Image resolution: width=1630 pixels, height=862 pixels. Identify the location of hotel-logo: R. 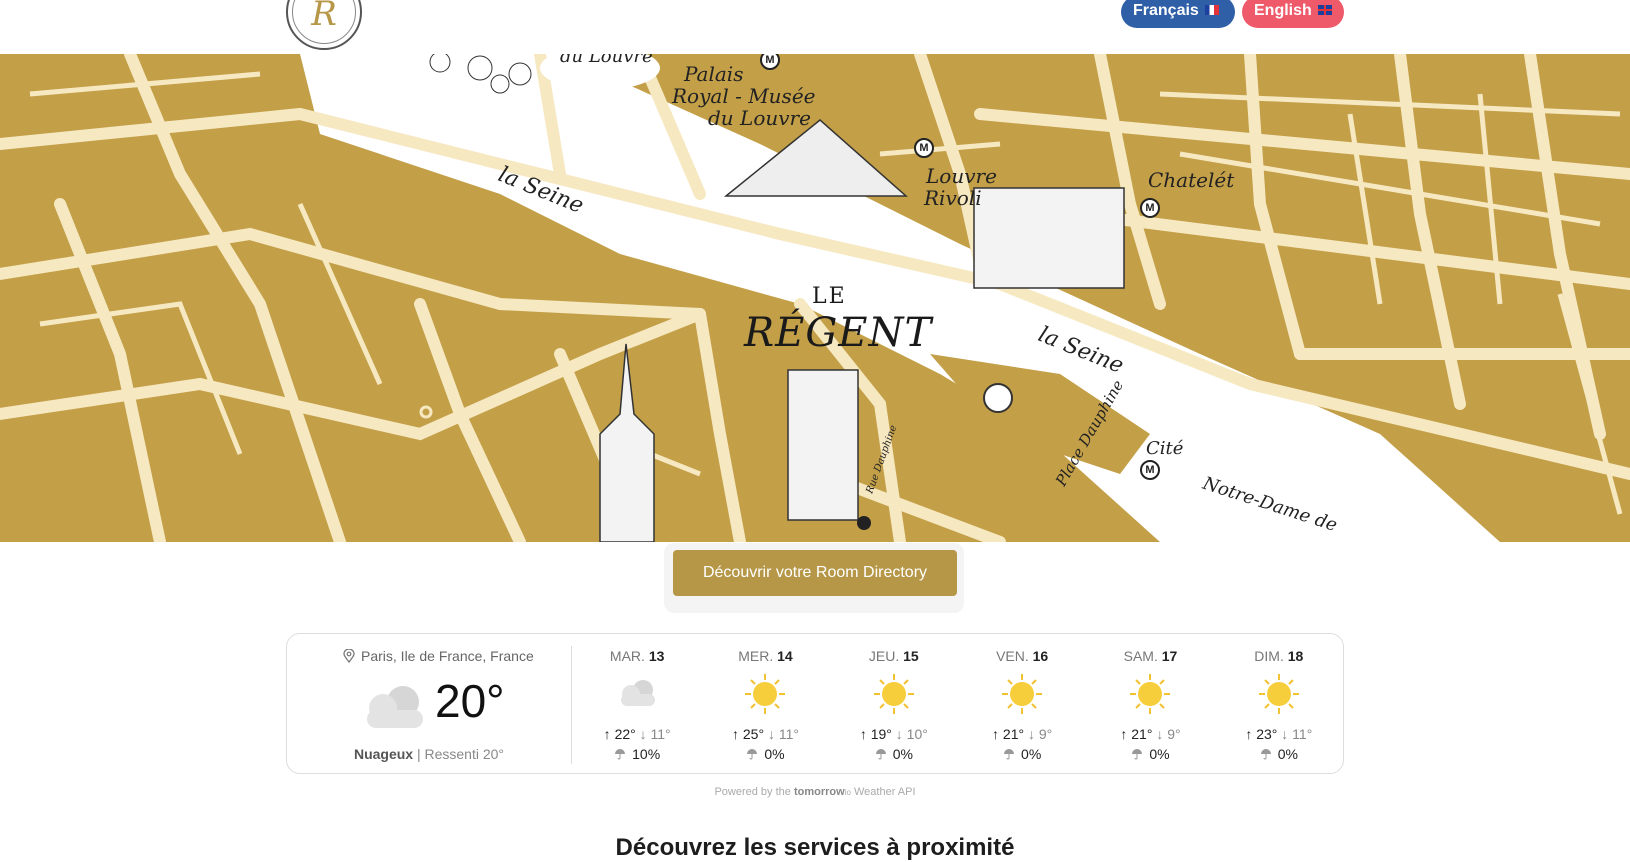
(324, 25).